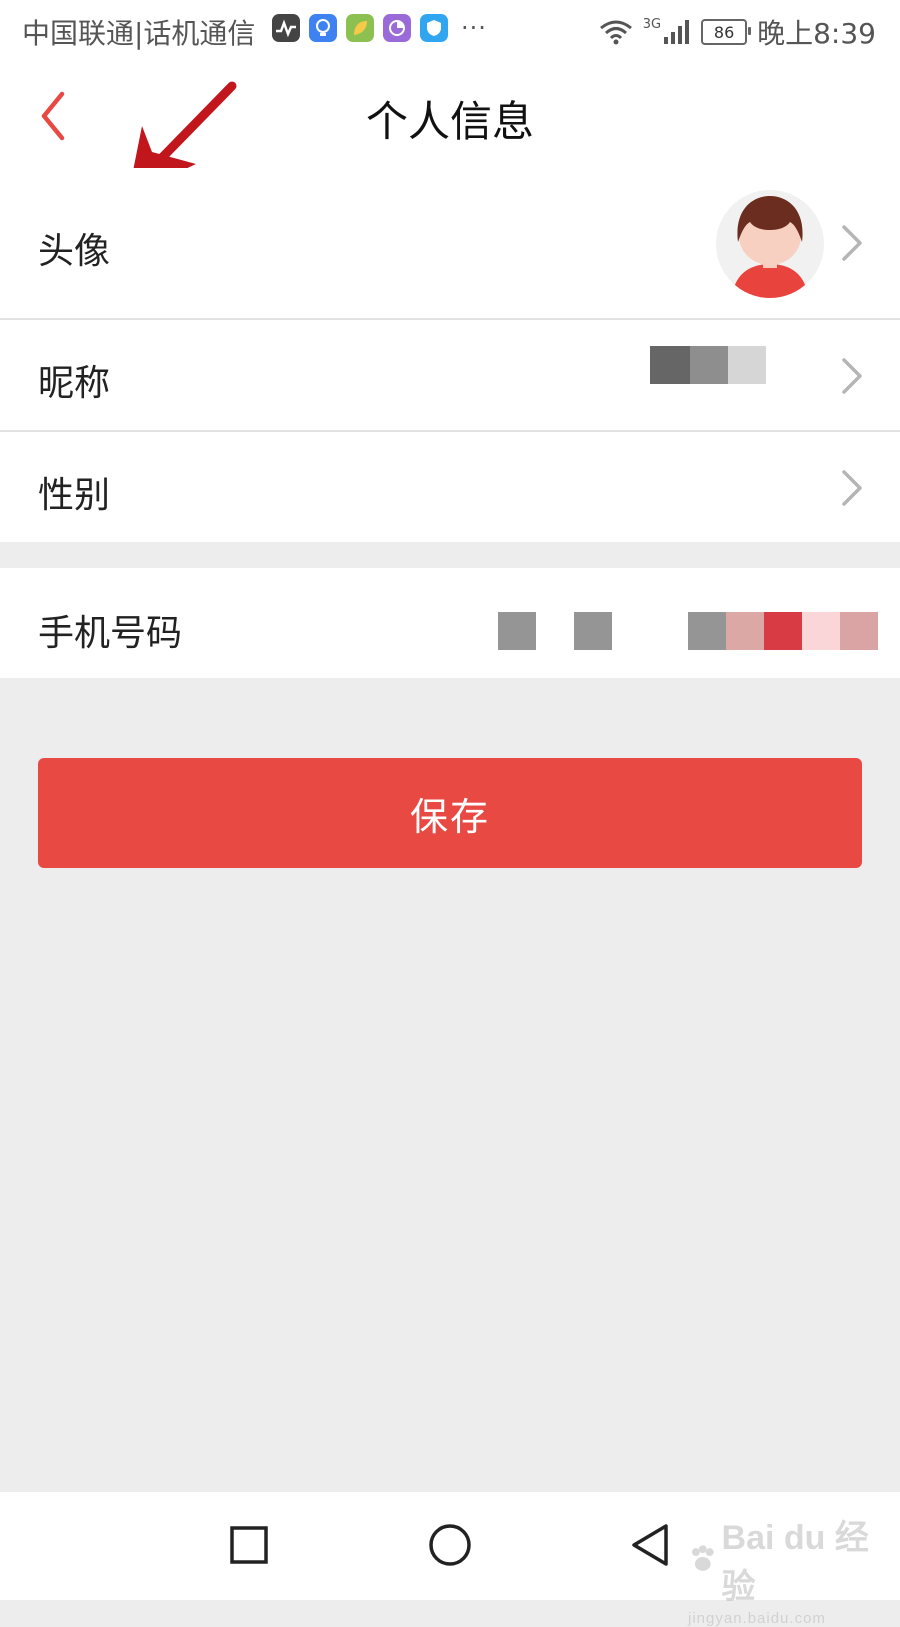 Image resolution: width=900 pixels, height=1627 pixels. What do you see at coordinates (651, 1545) in the screenshot?
I see `back-triangle-icon` at bounding box center [651, 1545].